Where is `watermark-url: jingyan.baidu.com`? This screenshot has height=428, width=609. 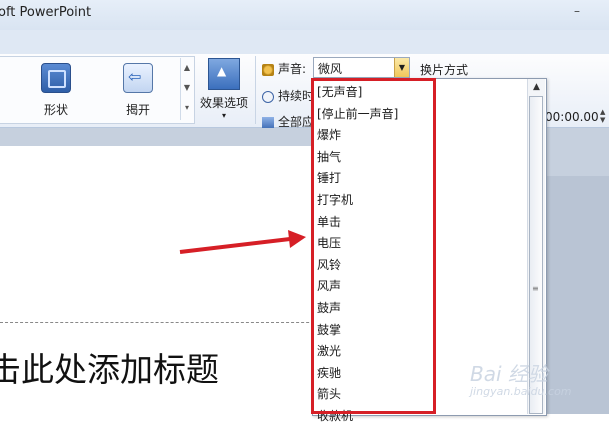
watermark-url: jingyan.baidu.com is located at coordinates (521, 391).